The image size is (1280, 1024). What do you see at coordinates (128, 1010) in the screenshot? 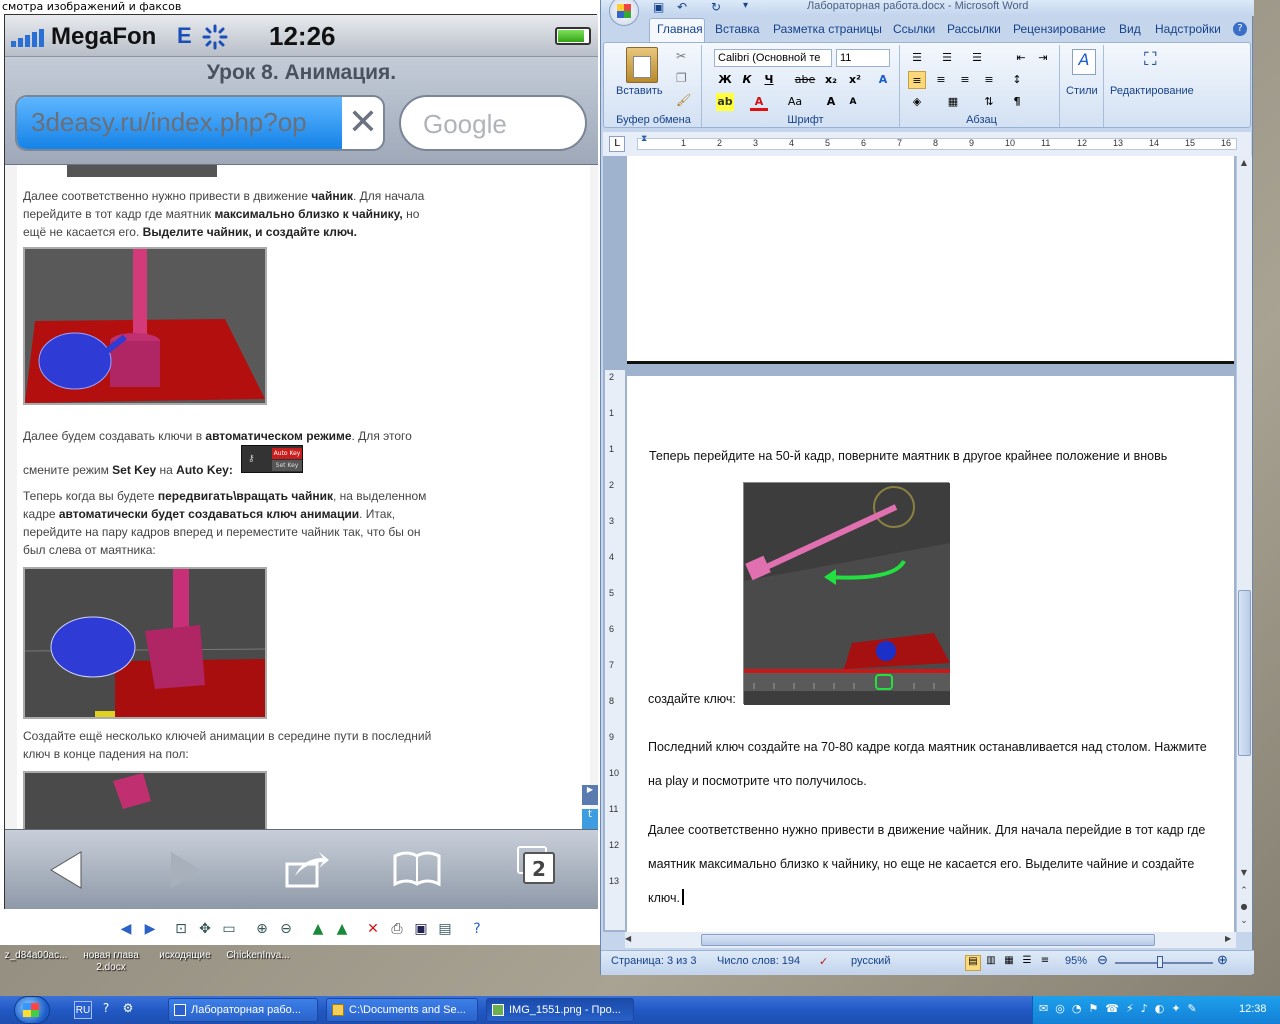
I see `settings-icon: ⚙` at bounding box center [128, 1010].